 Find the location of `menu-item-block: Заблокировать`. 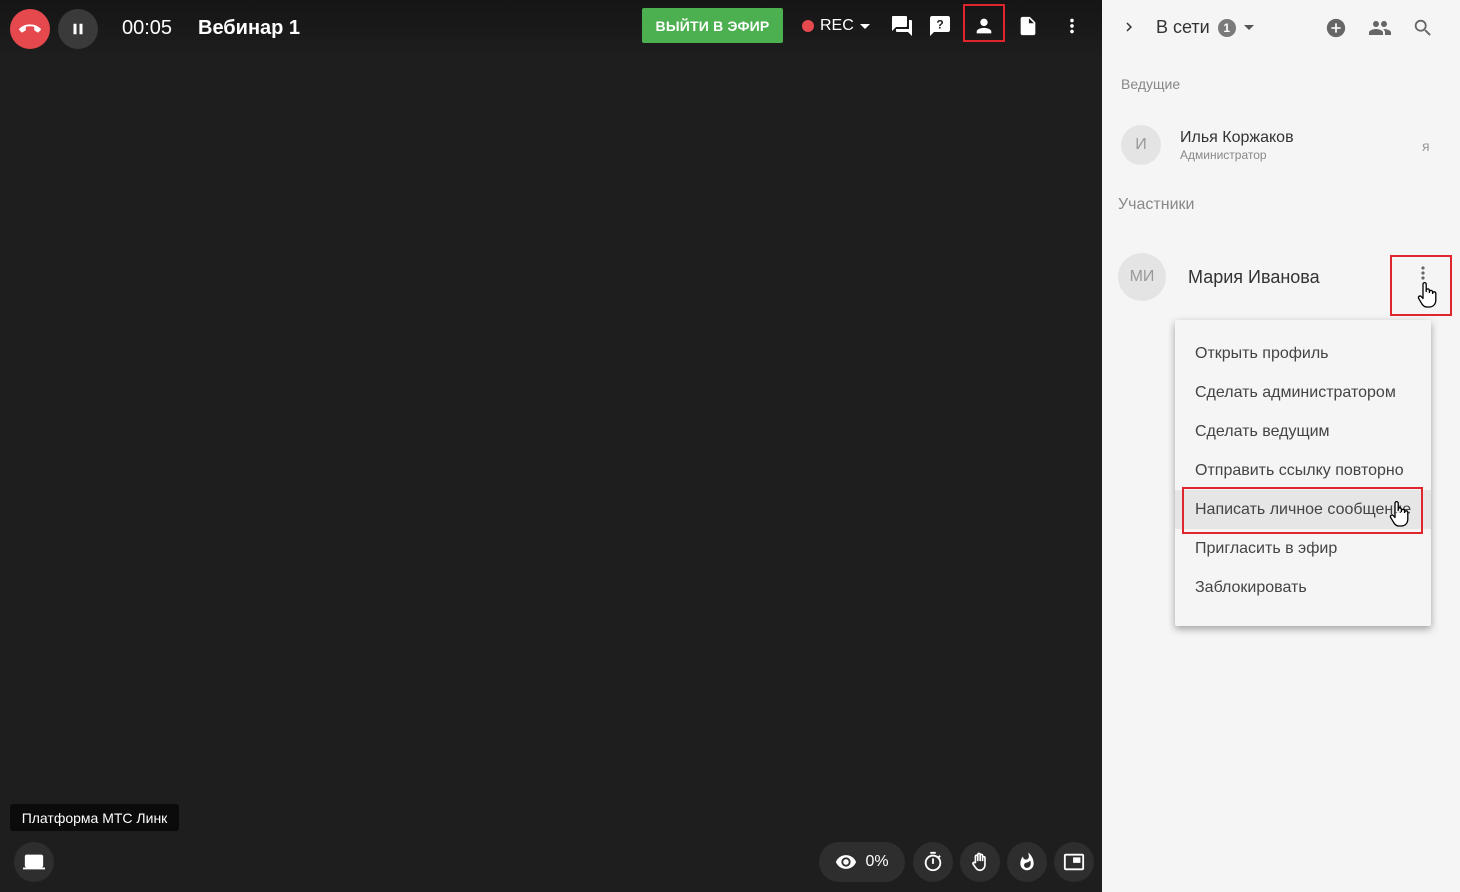

menu-item-block: Заблокировать is located at coordinates (1303, 587).